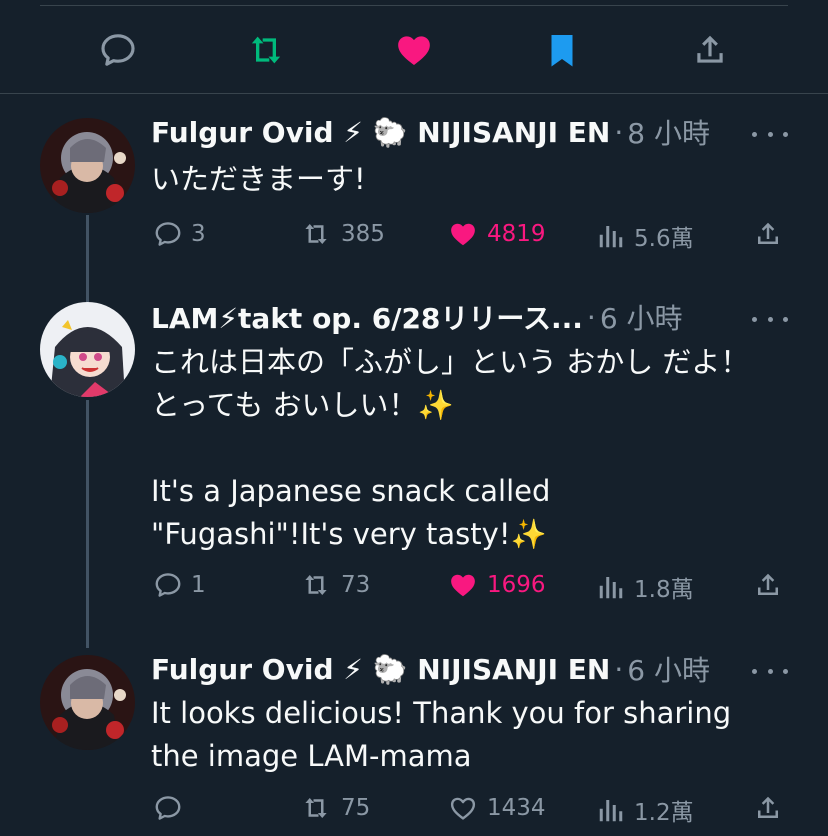  Describe the element at coordinates (356, 808) in the screenshot. I see `retweet-count: 75` at that location.